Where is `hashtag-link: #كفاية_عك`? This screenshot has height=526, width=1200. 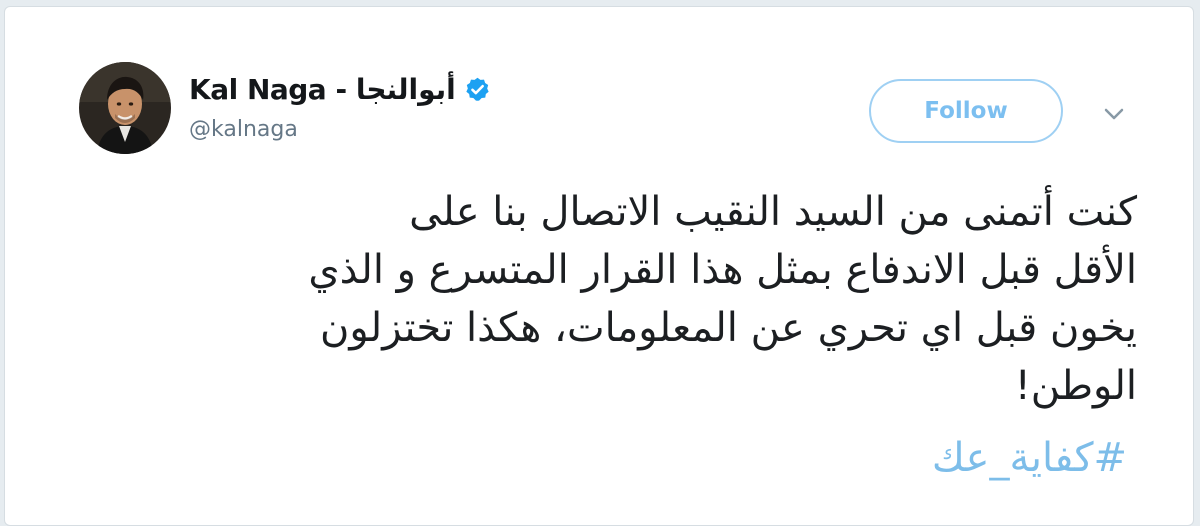 hashtag-link: #كفاية_عك is located at coordinates (596, 458).